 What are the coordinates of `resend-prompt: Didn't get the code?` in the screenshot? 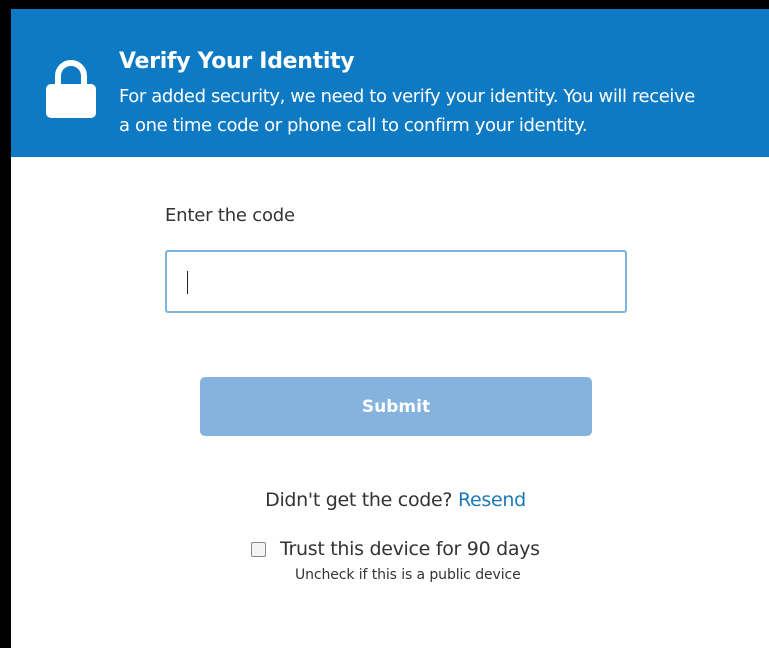 It's located at (359, 500).